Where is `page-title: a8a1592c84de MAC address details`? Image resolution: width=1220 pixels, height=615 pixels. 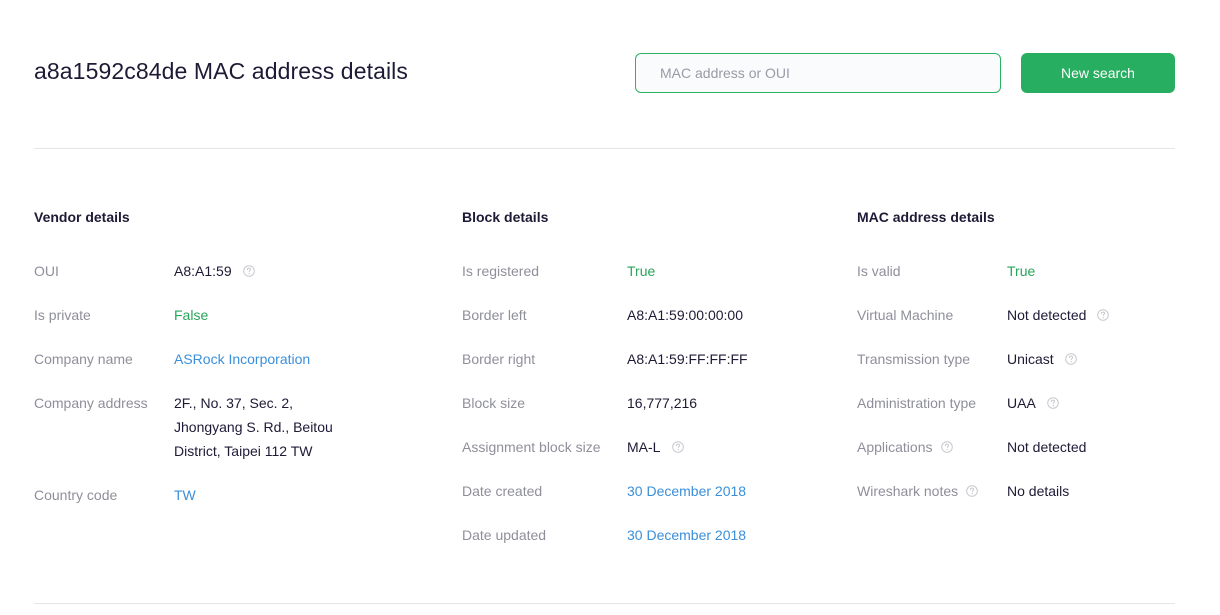 page-title: a8a1592c84de MAC address details is located at coordinates (221, 71).